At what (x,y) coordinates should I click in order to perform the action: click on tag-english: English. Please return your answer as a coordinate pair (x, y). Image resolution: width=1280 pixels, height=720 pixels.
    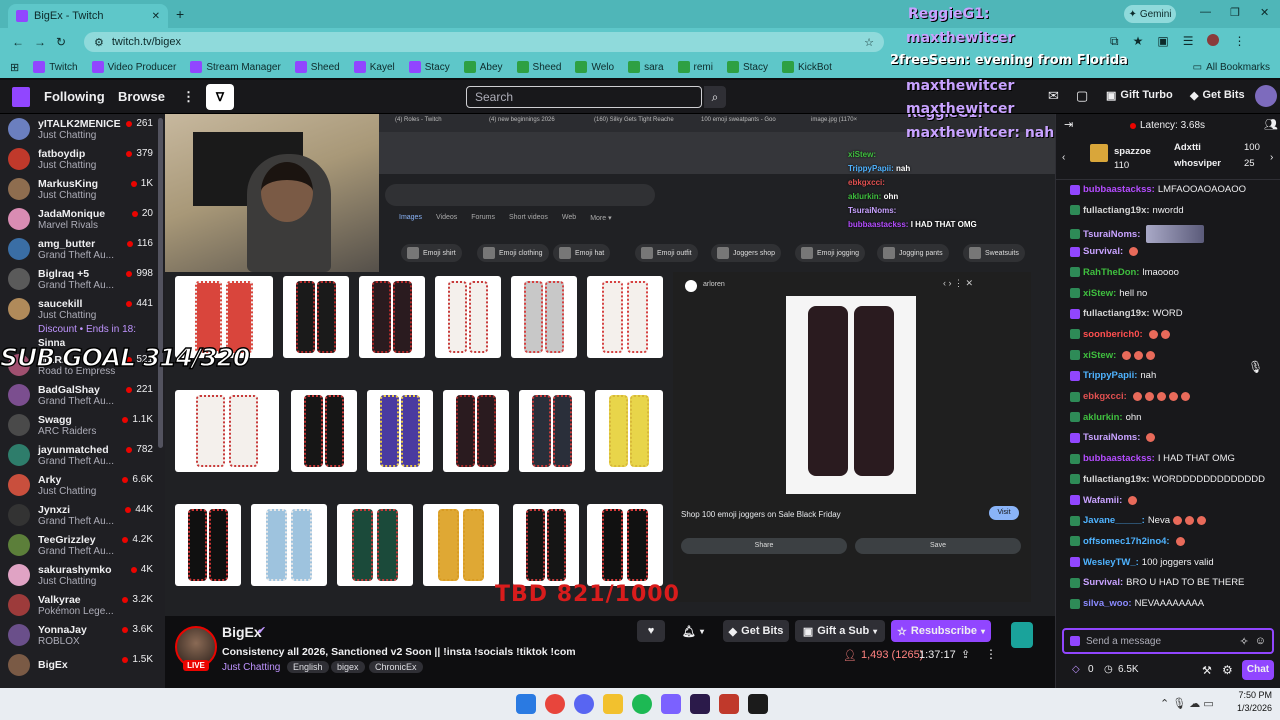
    Looking at the image, I should click on (308, 667).